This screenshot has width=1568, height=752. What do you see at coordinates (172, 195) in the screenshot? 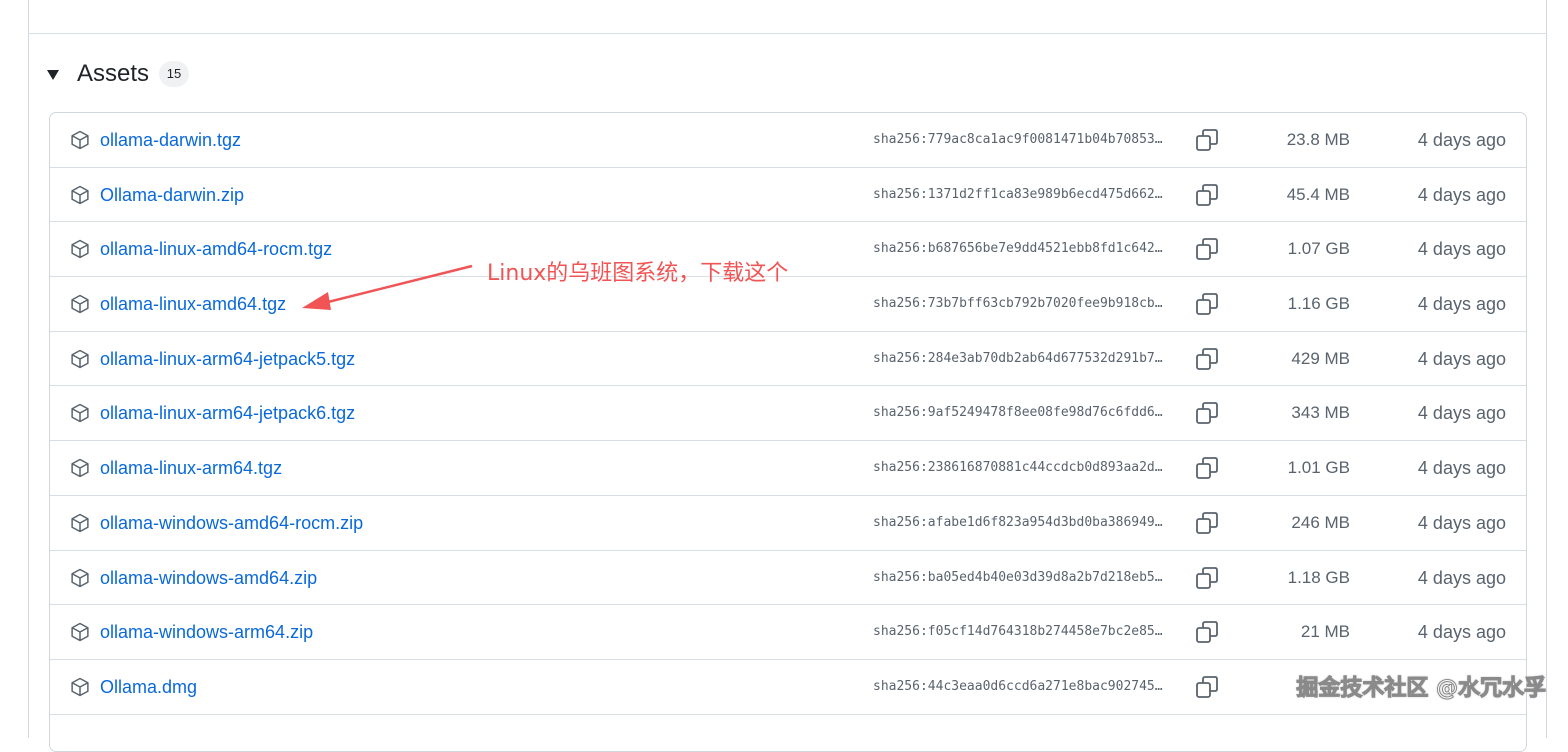
I see `asset-download-link: Ollama-darwin.zip` at bounding box center [172, 195].